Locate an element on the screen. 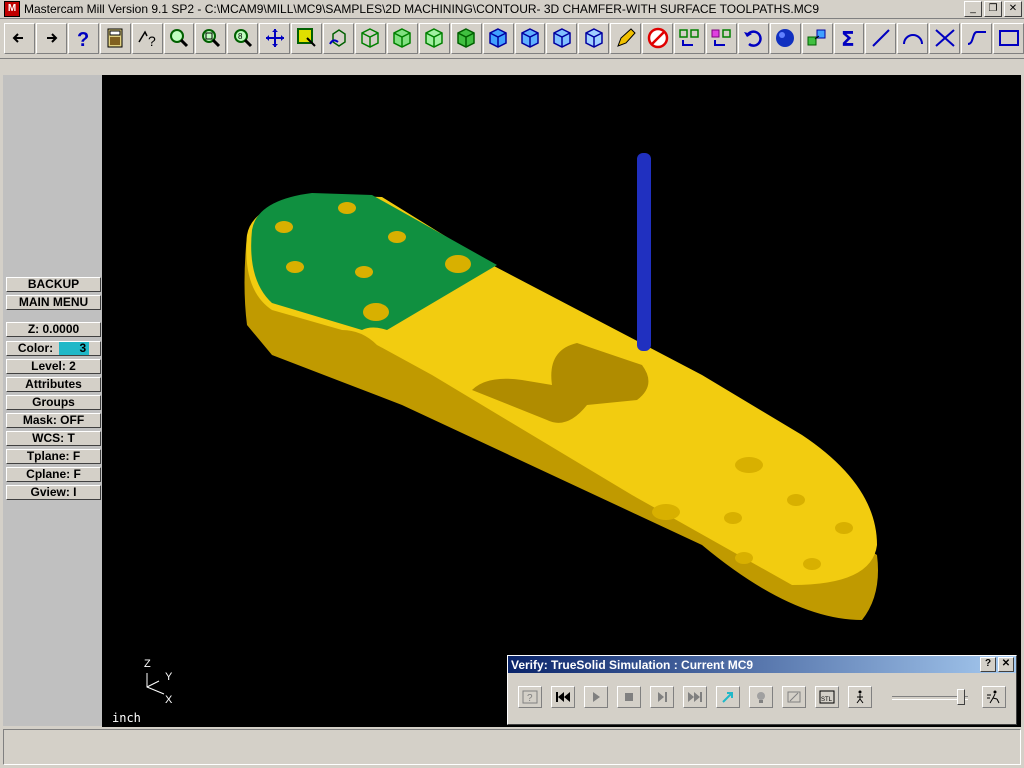 The width and height of the screenshot is (1024, 768). pencil-icon is located at coordinates (626, 37).